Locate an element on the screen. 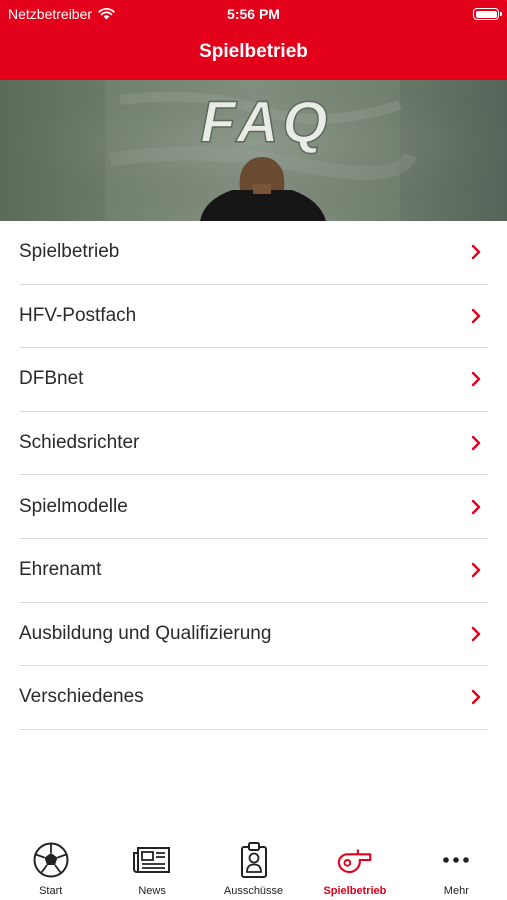 Image resolution: width=507 pixels, height=900 pixels. id-badge-icon is located at coordinates (254, 860).